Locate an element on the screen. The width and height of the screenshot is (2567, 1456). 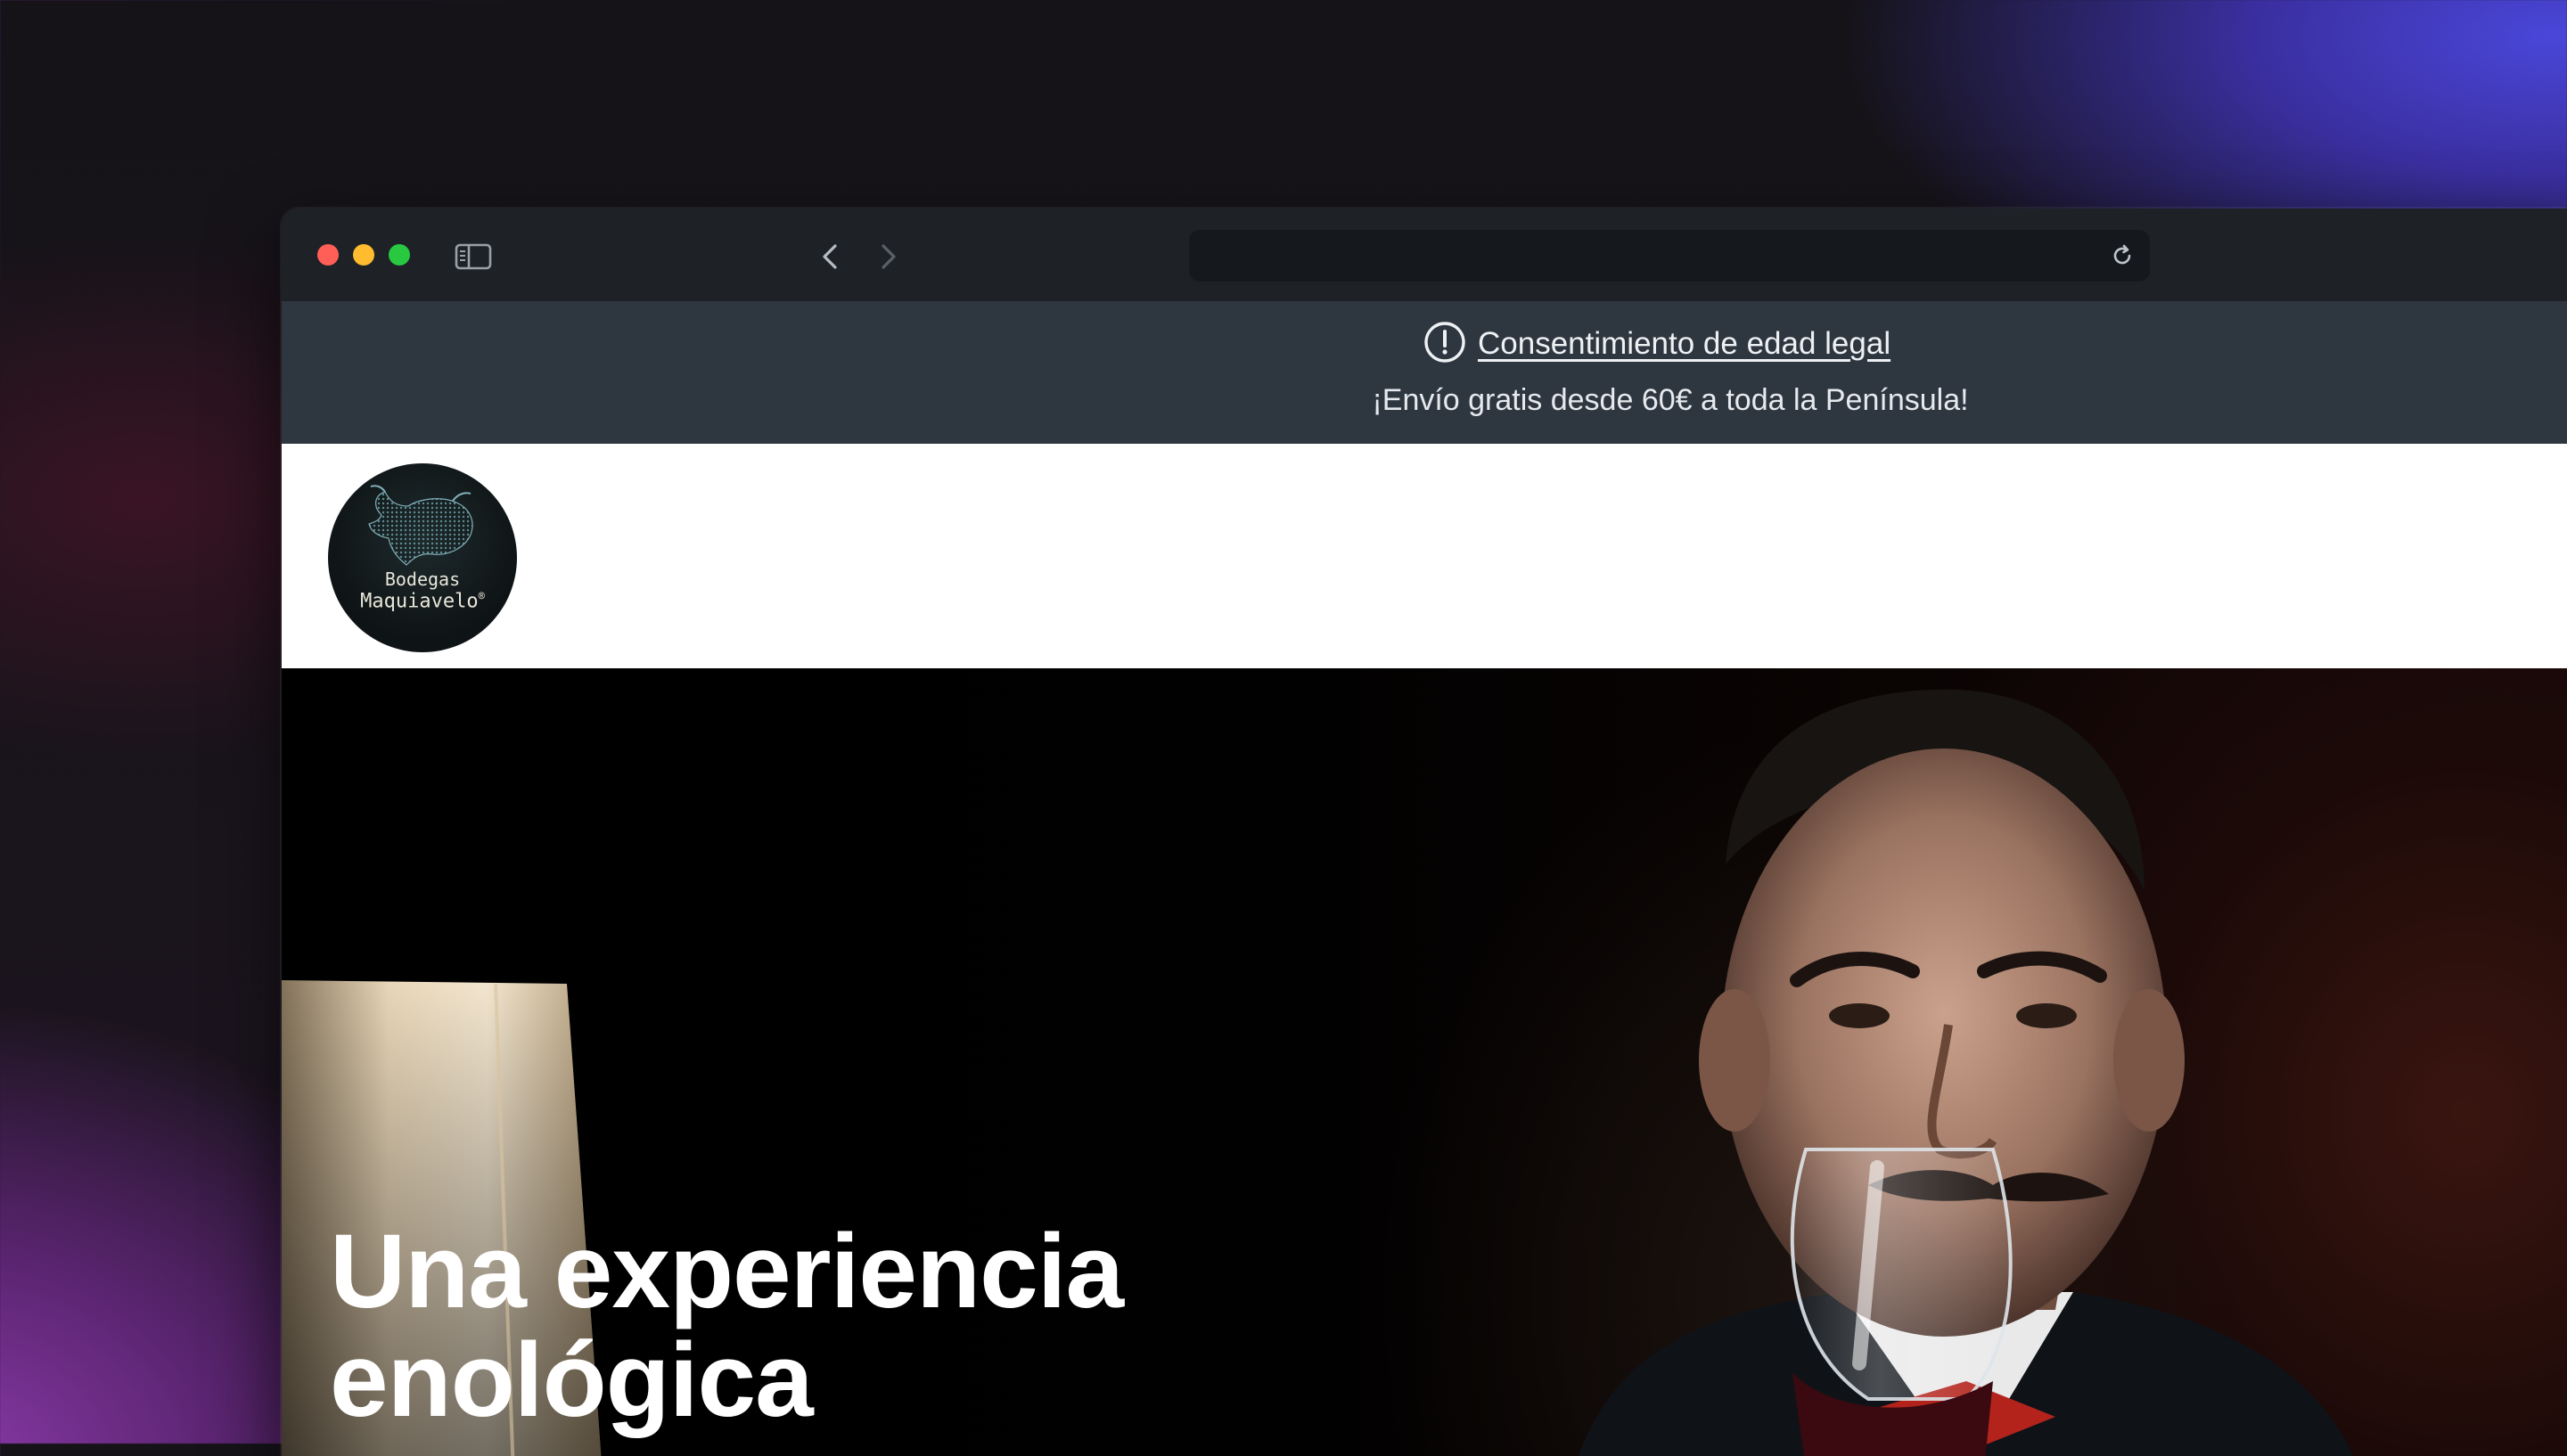
logo-text-line1: Bodegas is located at coordinates (423, 579).